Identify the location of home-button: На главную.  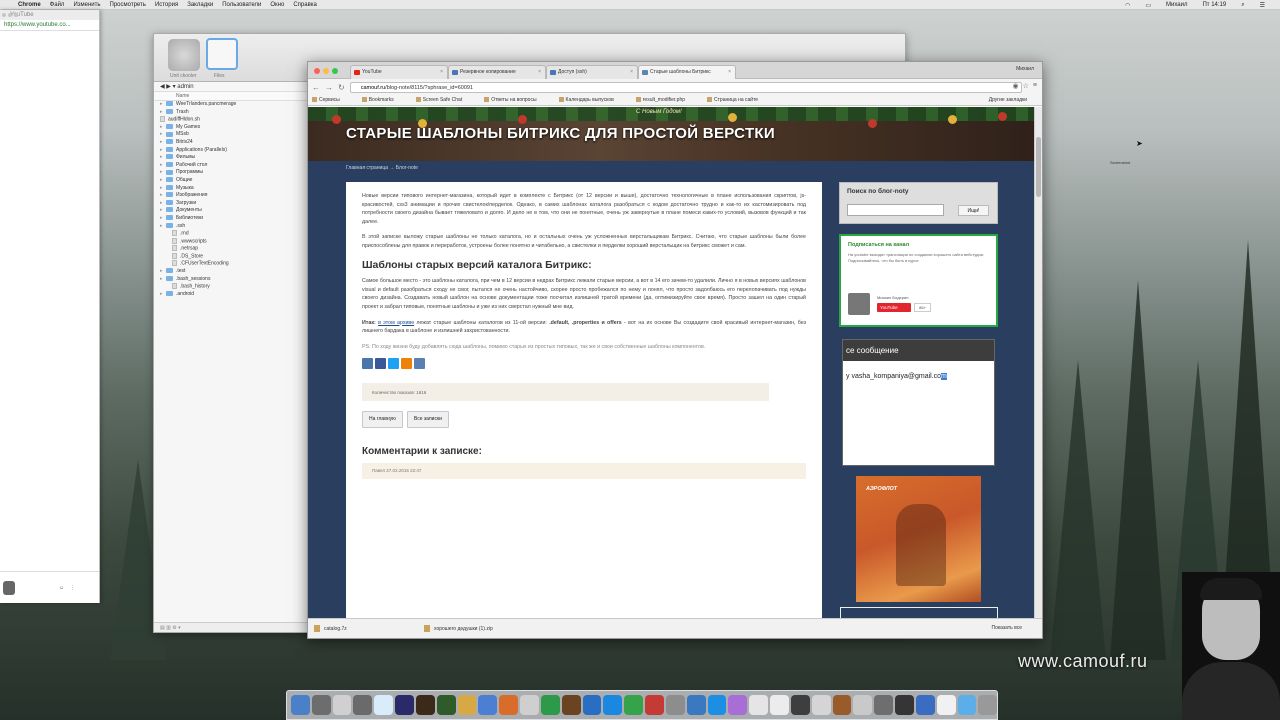
(382, 419).